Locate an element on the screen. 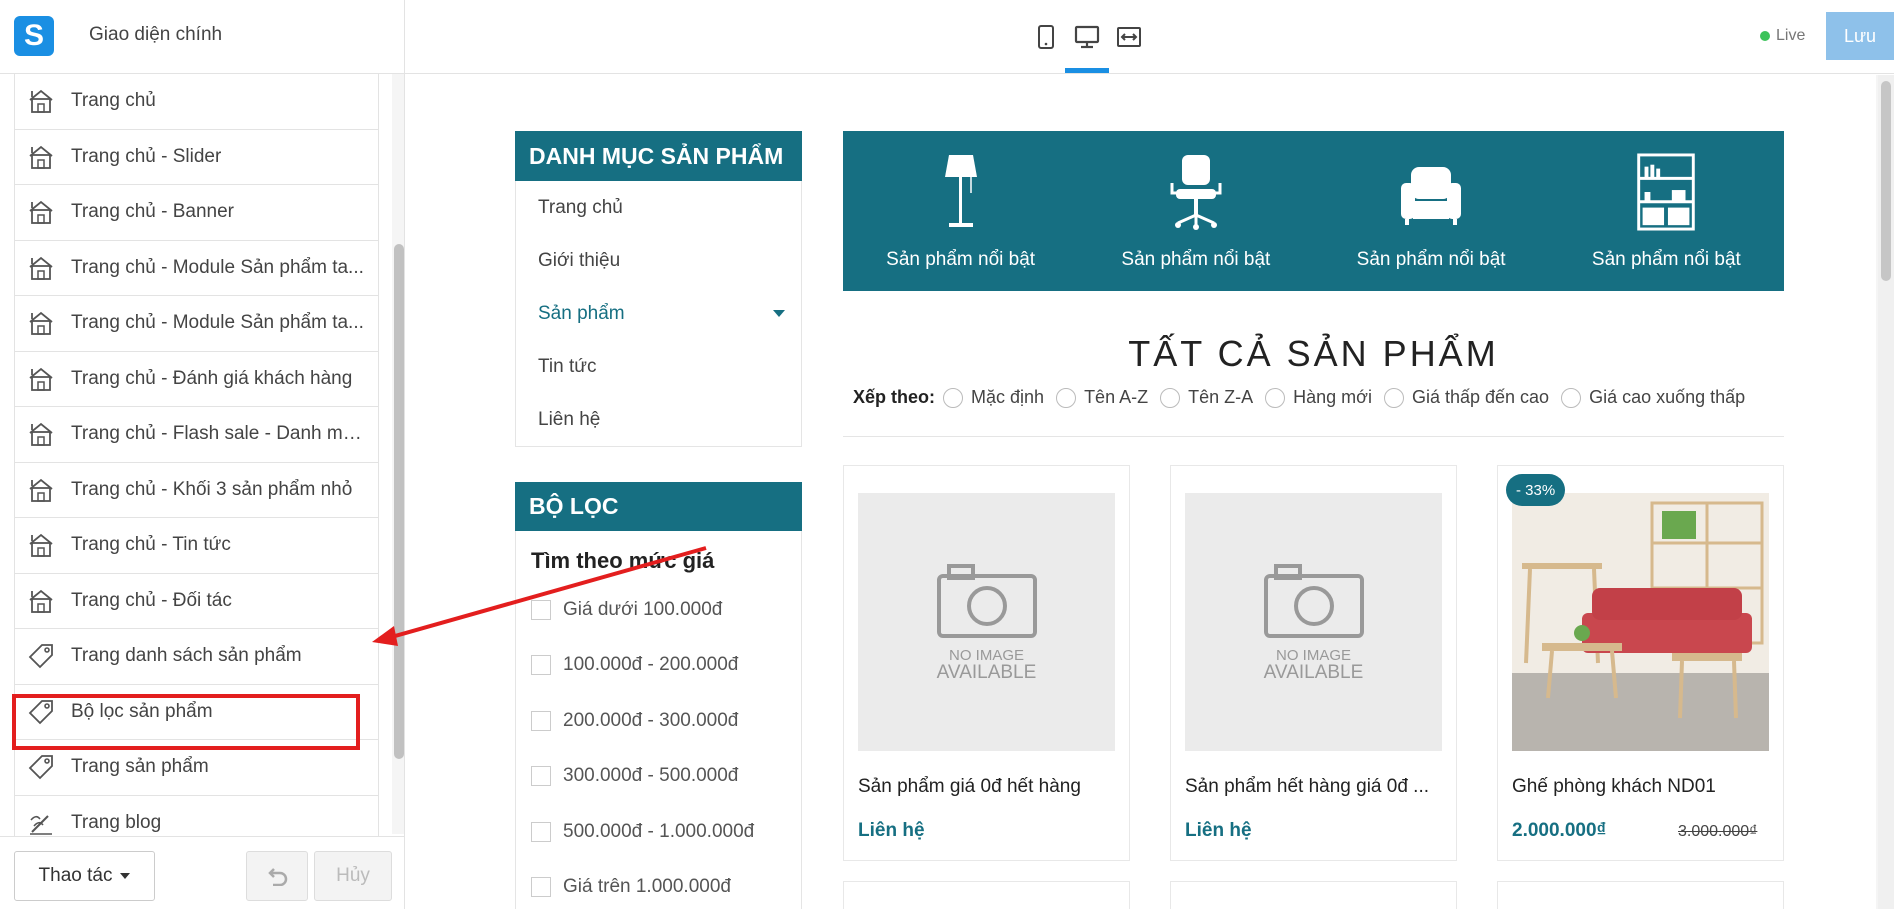 The height and width of the screenshot is (909, 1894). filter-panel-title: BỘ LỌC is located at coordinates (658, 506).